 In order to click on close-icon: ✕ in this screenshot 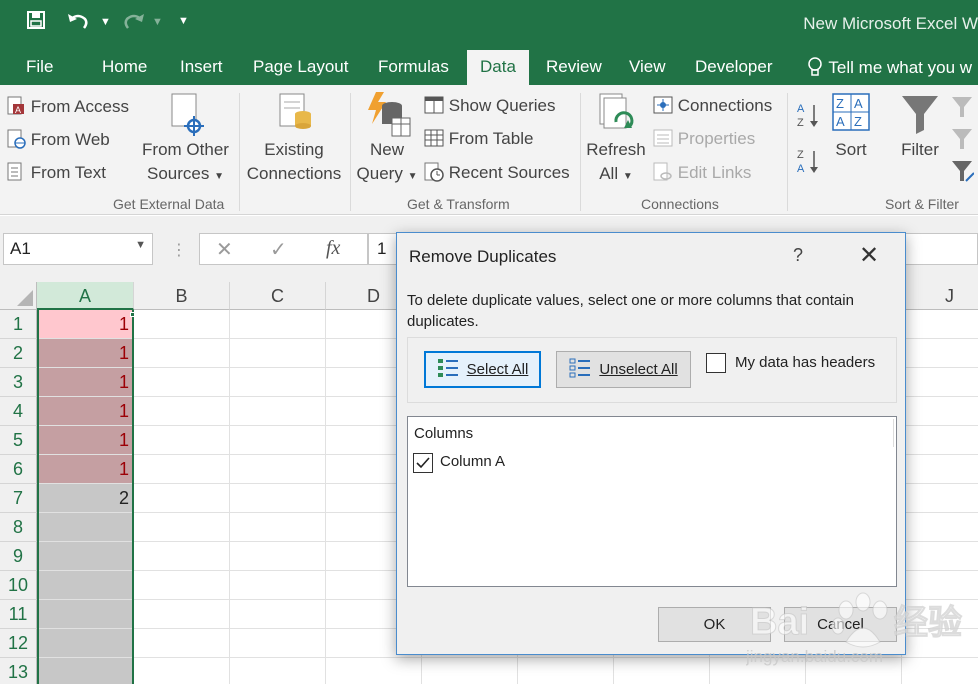, I will do `click(869, 255)`.